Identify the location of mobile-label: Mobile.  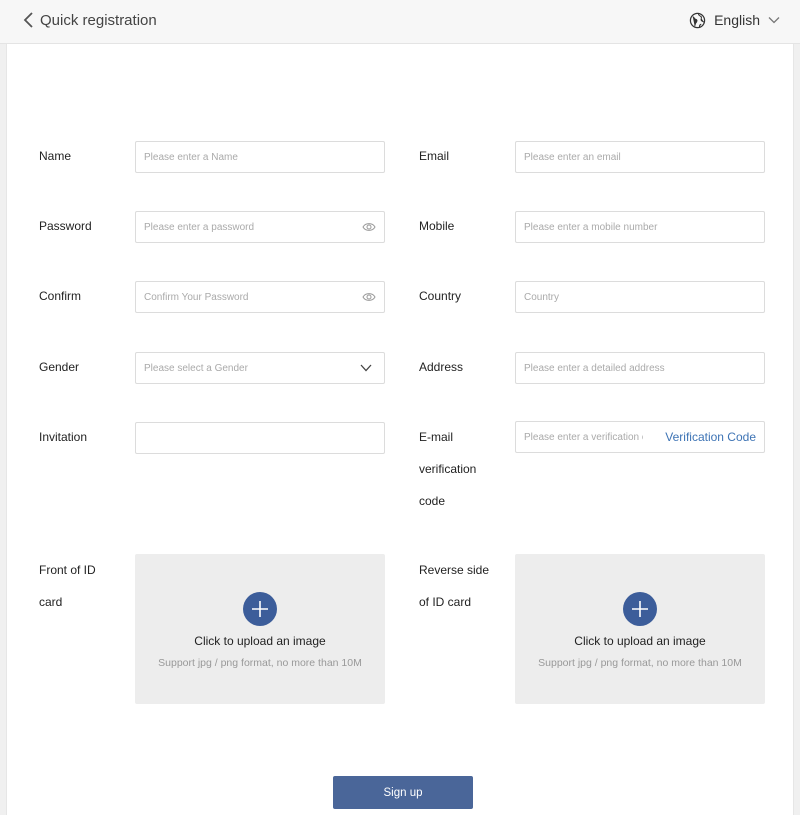
(437, 226).